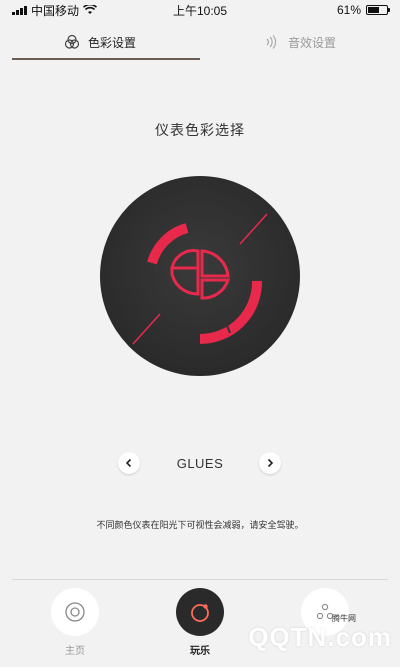 Image resolution: width=400 pixels, height=667 pixels. I want to click on tab-color-settings: 色彩设置, so click(100, 42).